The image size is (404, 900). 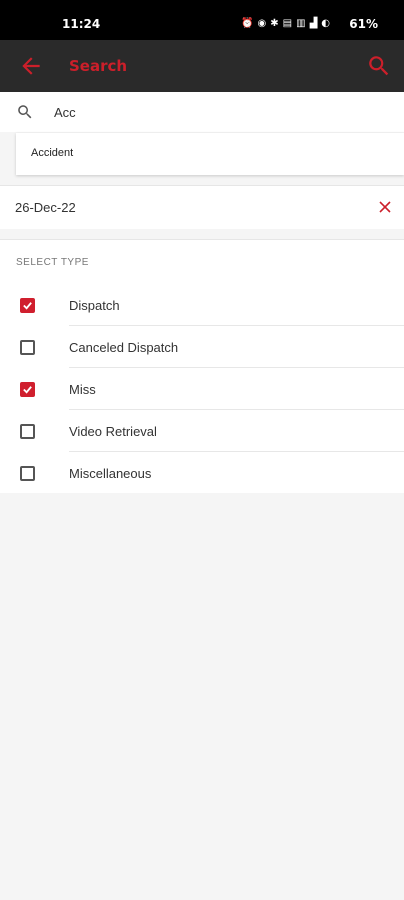 What do you see at coordinates (325, 23) in the screenshot?
I see `signal-icon: ◐` at bounding box center [325, 23].